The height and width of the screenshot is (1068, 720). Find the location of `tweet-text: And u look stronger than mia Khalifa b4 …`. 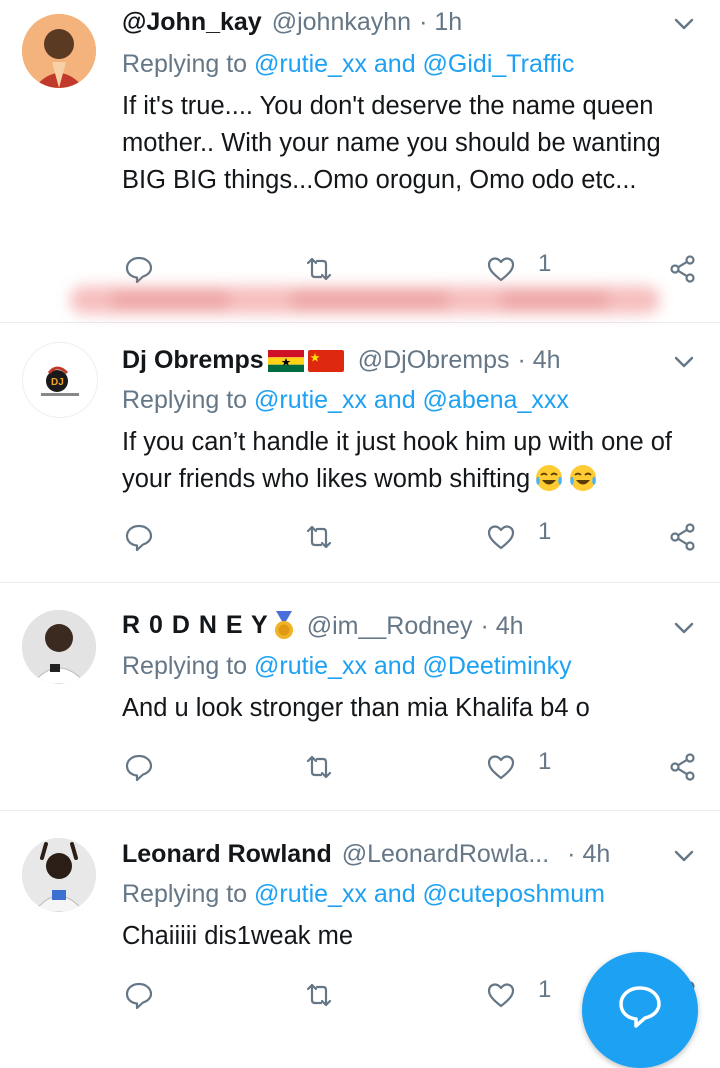

tweet-text: And u look stronger than mia Khalifa b4 … is located at coordinates (356, 708).